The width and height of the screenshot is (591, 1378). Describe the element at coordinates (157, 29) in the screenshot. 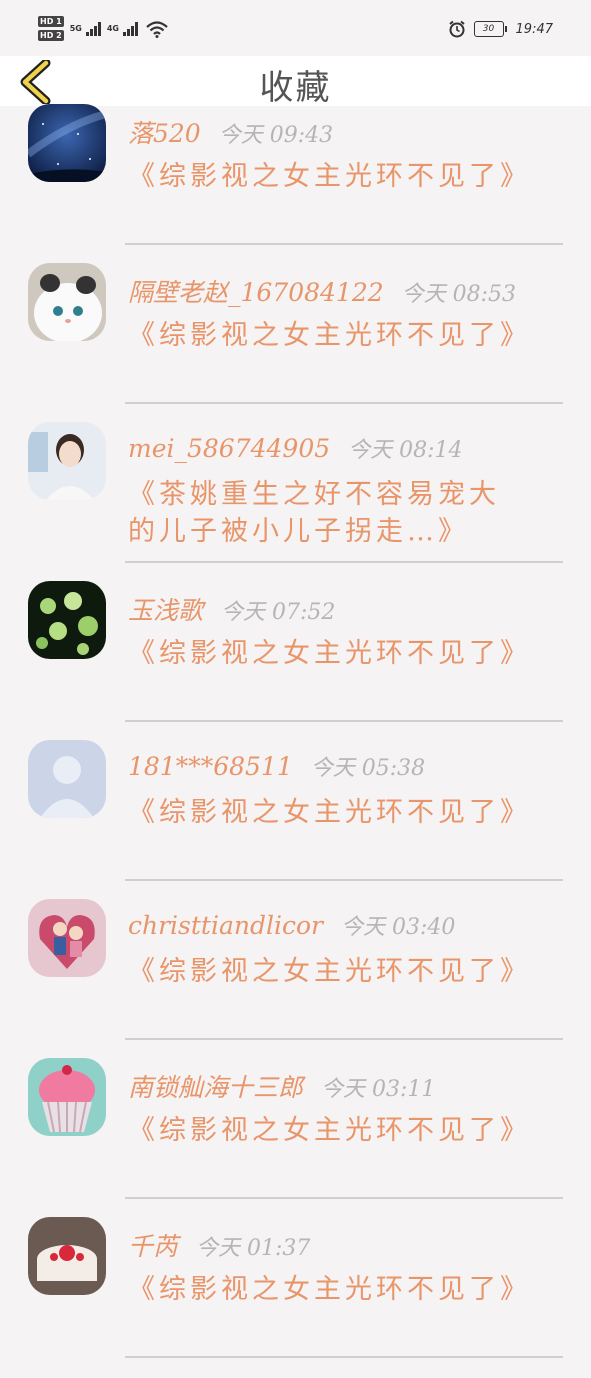

I see `wifi-icon` at that location.